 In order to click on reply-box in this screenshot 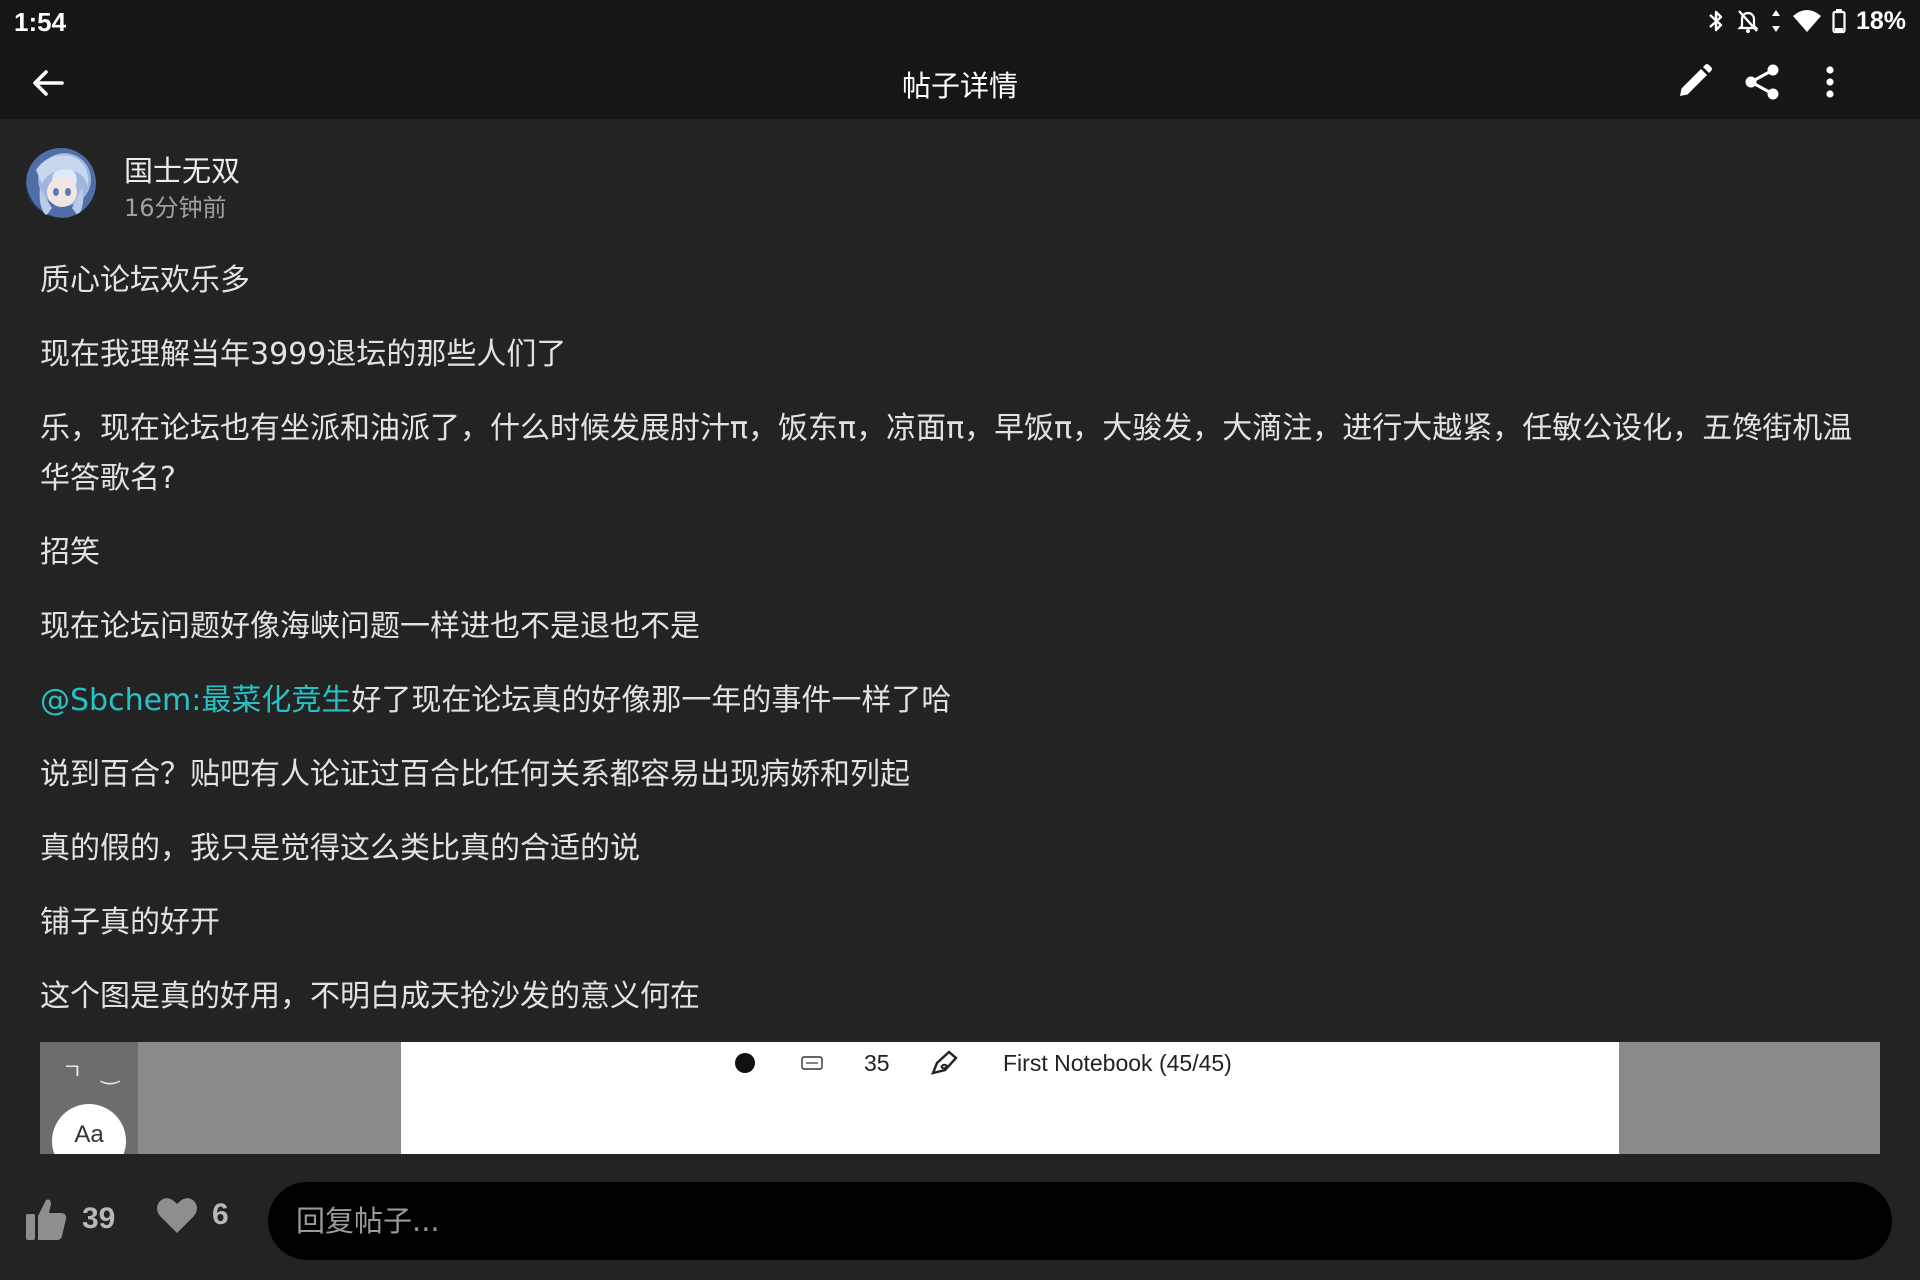, I will do `click(1080, 1221)`.